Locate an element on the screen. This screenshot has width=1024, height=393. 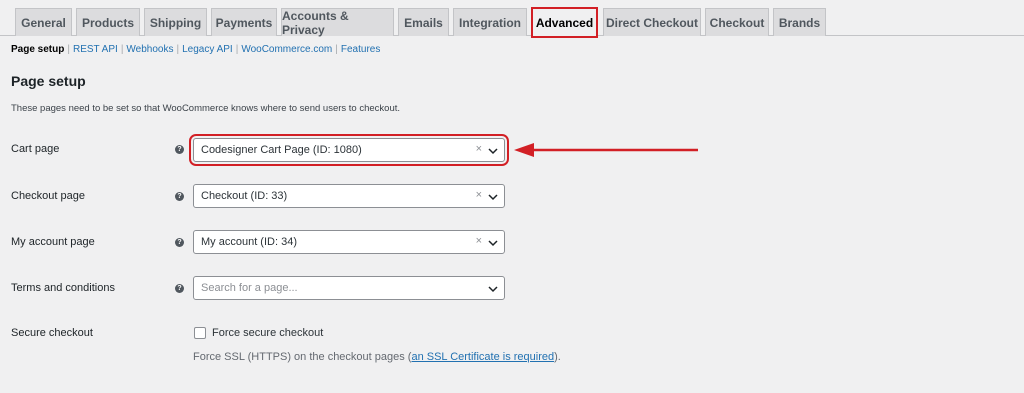
tab-direct-checkout: Direct Checkout is located at coordinates (652, 22).